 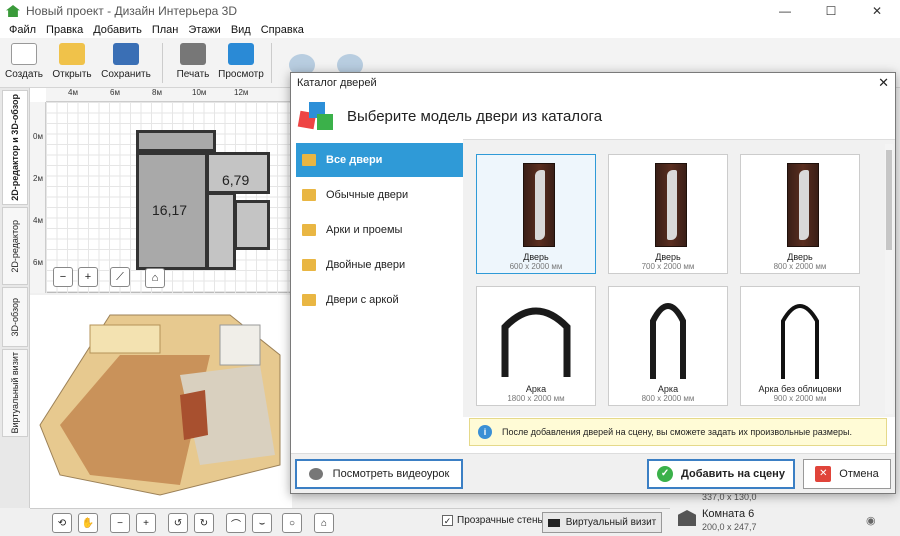 What do you see at coordinates (366, 265) in the screenshot?
I see `category-label: Двойные двери` at bounding box center [366, 265].